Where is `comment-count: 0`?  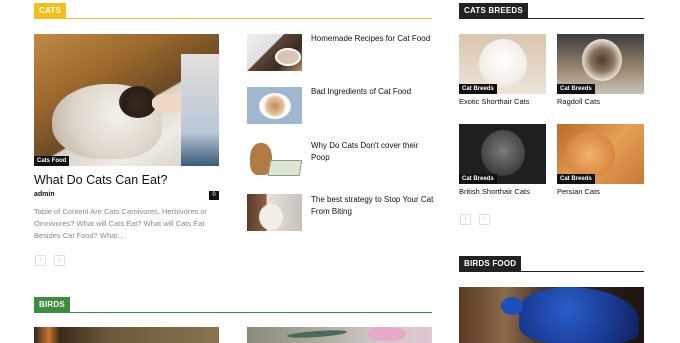 comment-count: 0 is located at coordinates (214, 195).